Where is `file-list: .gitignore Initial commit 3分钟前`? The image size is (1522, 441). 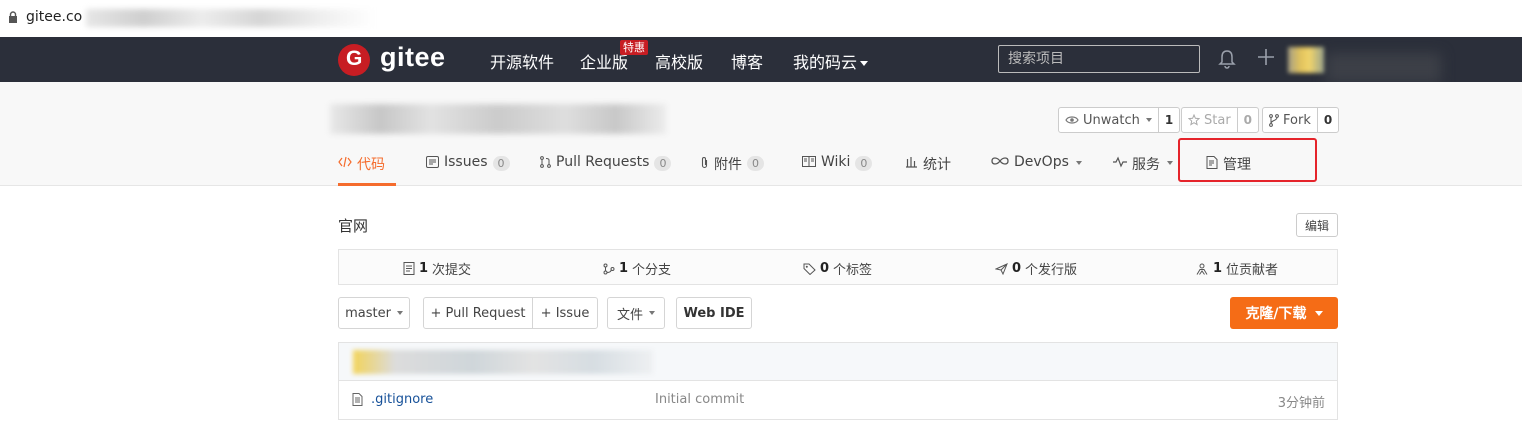
file-list: .gitignore Initial commit 3分钟前 is located at coordinates (838, 381).